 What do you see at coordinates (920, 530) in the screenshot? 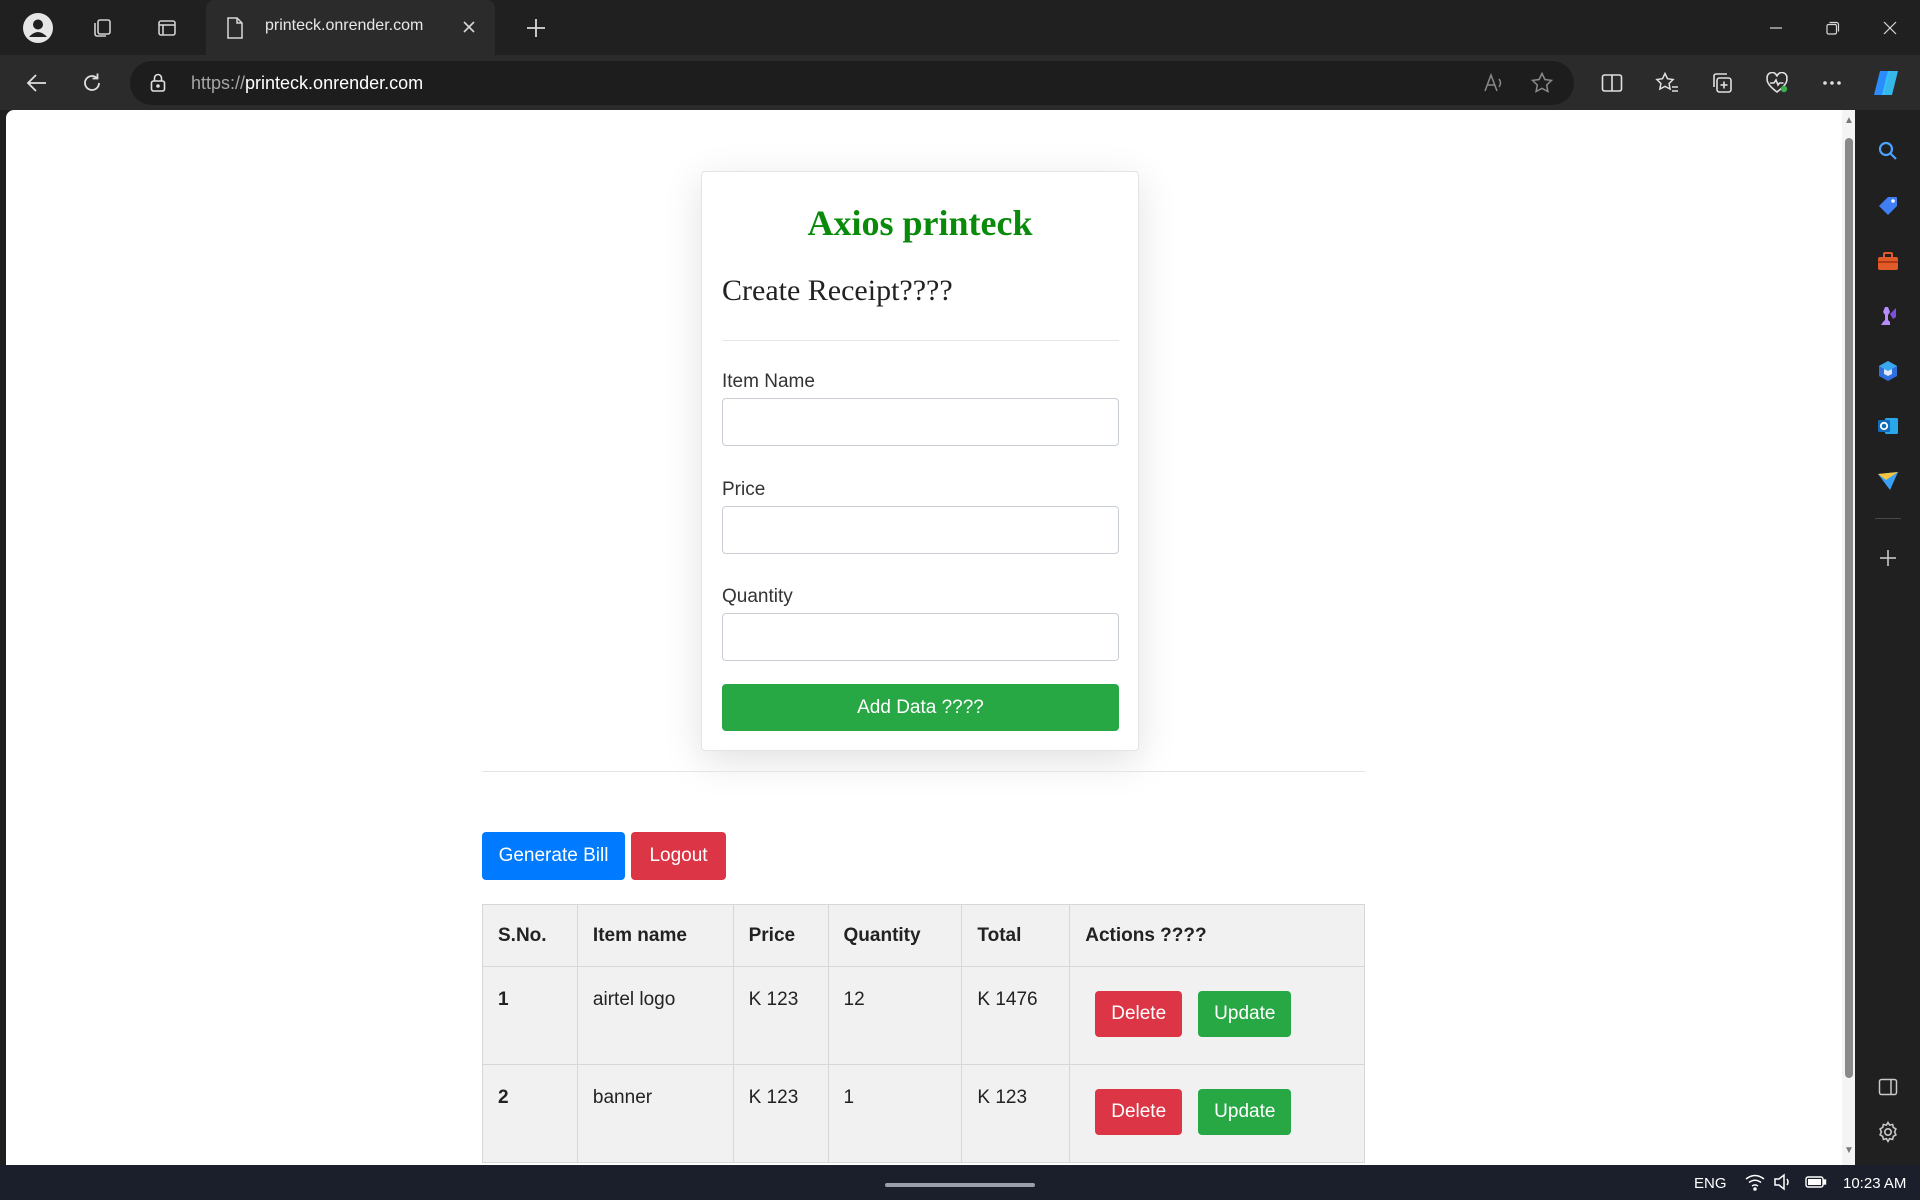
I see `price-input` at bounding box center [920, 530].